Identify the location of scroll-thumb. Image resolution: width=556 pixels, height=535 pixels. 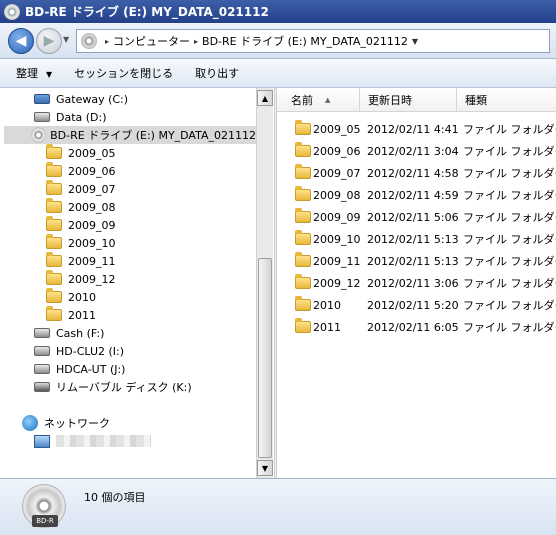
(265, 358).